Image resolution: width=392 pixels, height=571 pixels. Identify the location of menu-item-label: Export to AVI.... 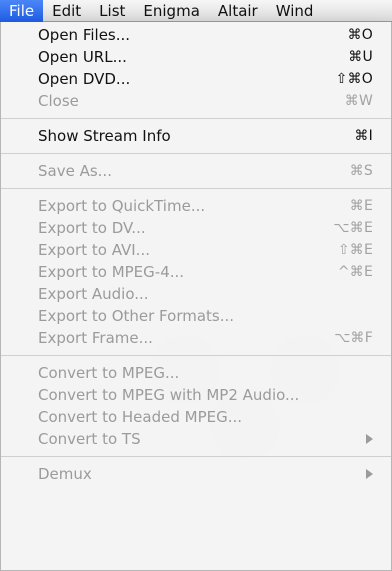
(94, 250).